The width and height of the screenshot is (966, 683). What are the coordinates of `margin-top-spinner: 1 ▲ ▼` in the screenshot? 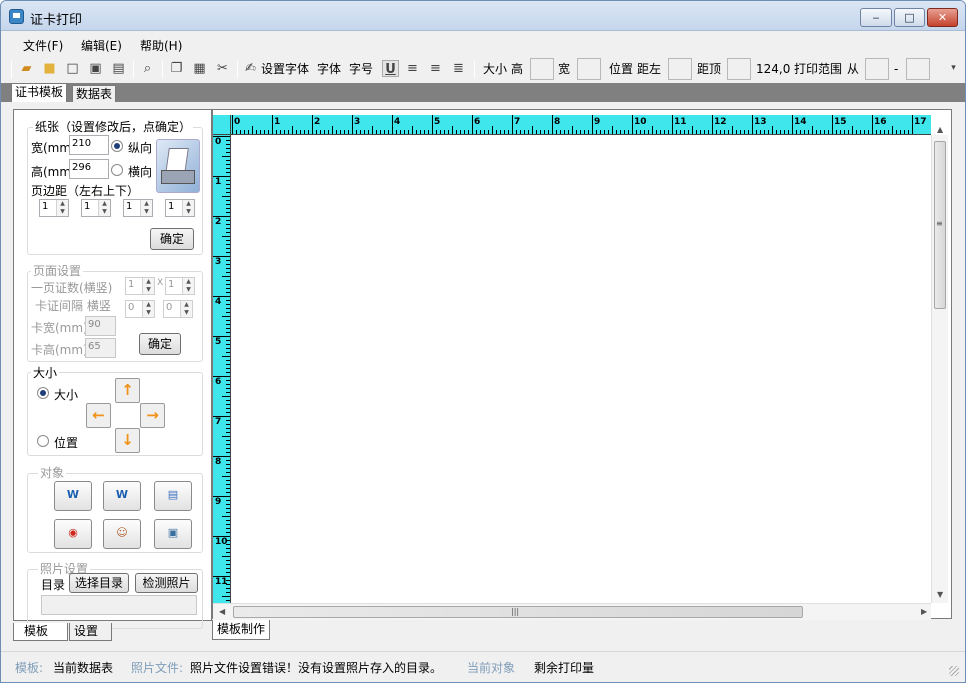 It's located at (138, 208).